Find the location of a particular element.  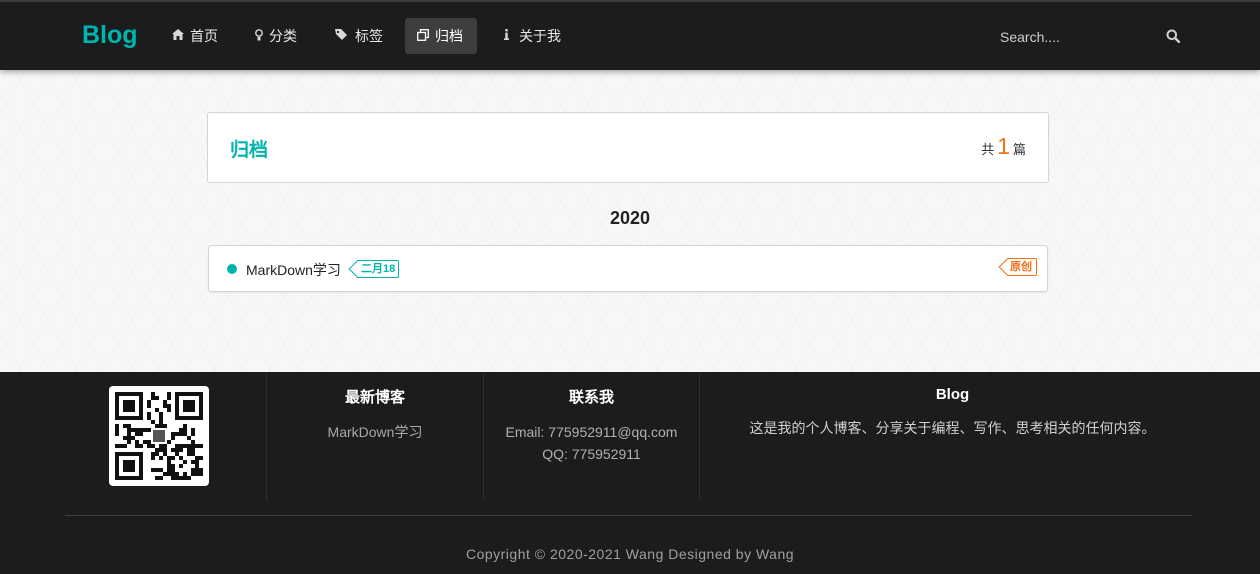

footer-email: Email: 775952911@qq.com is located at coordinates (591, 432).